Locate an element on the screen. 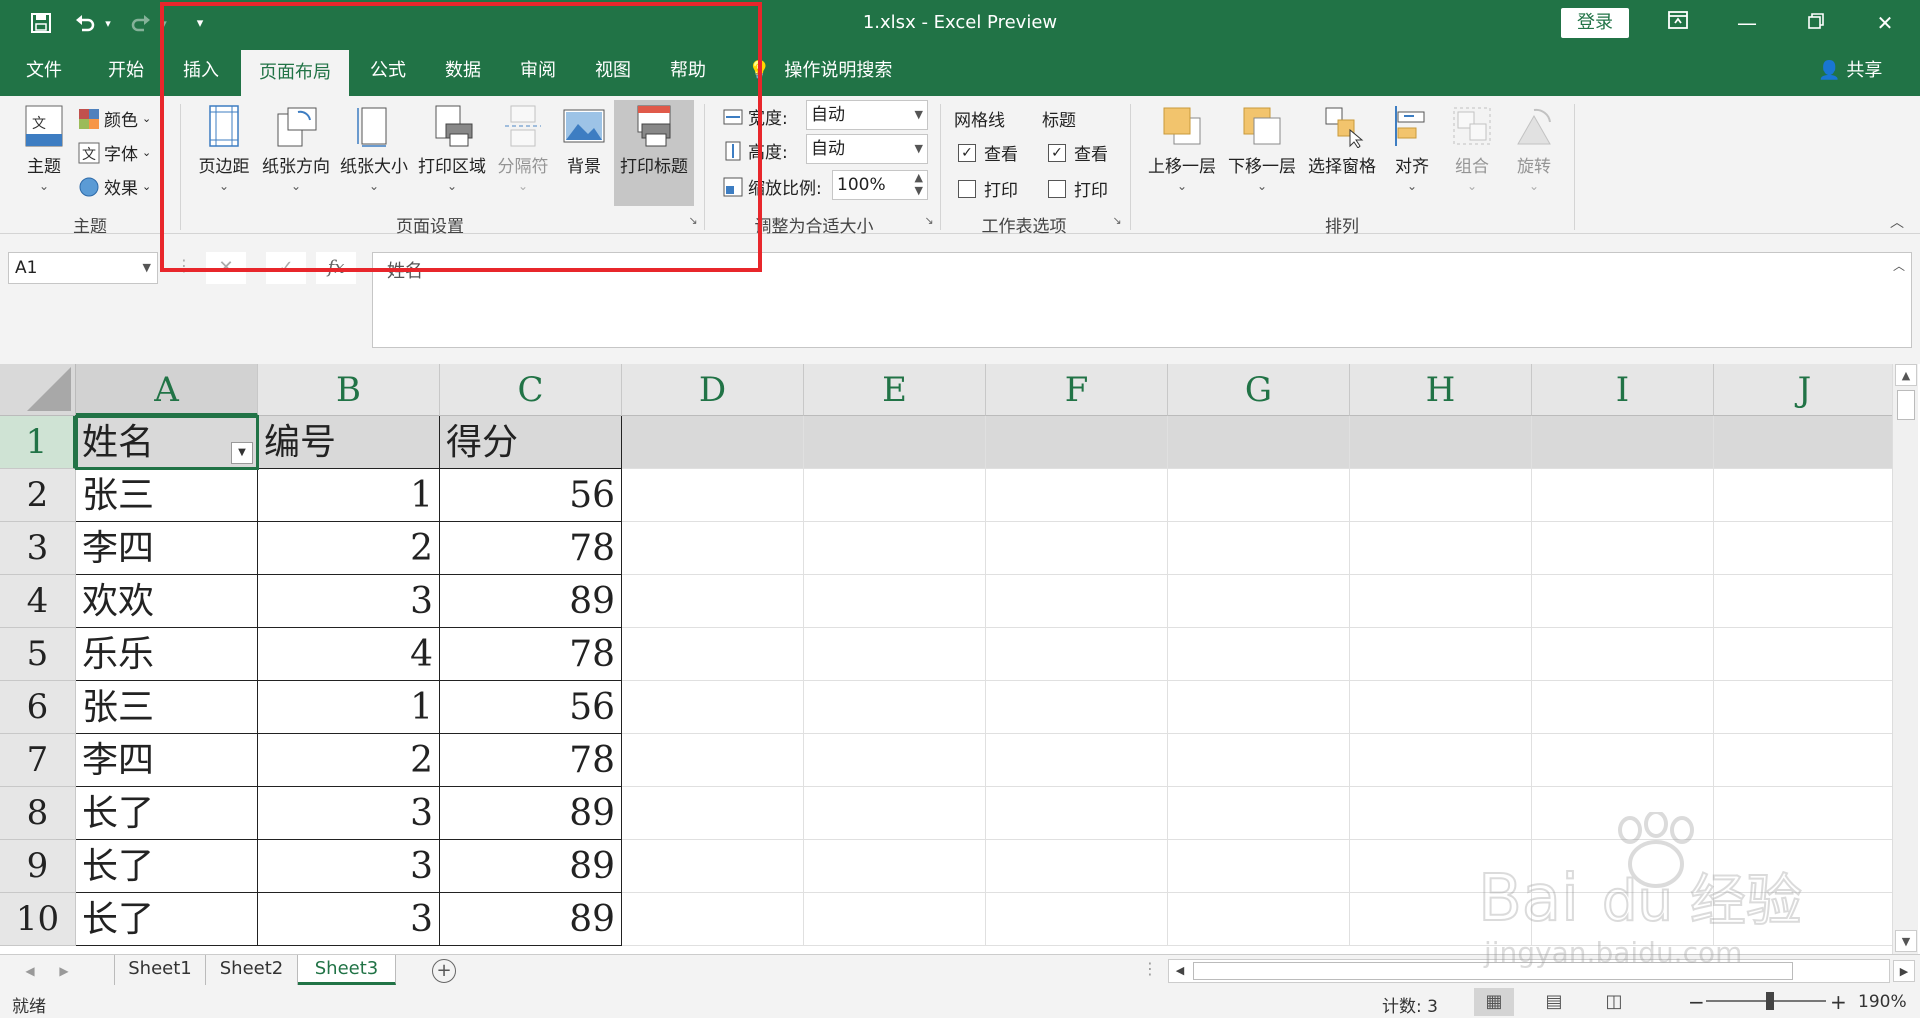 This screenshot has height=1018, width=1920. cell-b7: 2 is located at coordinates (349, 760).